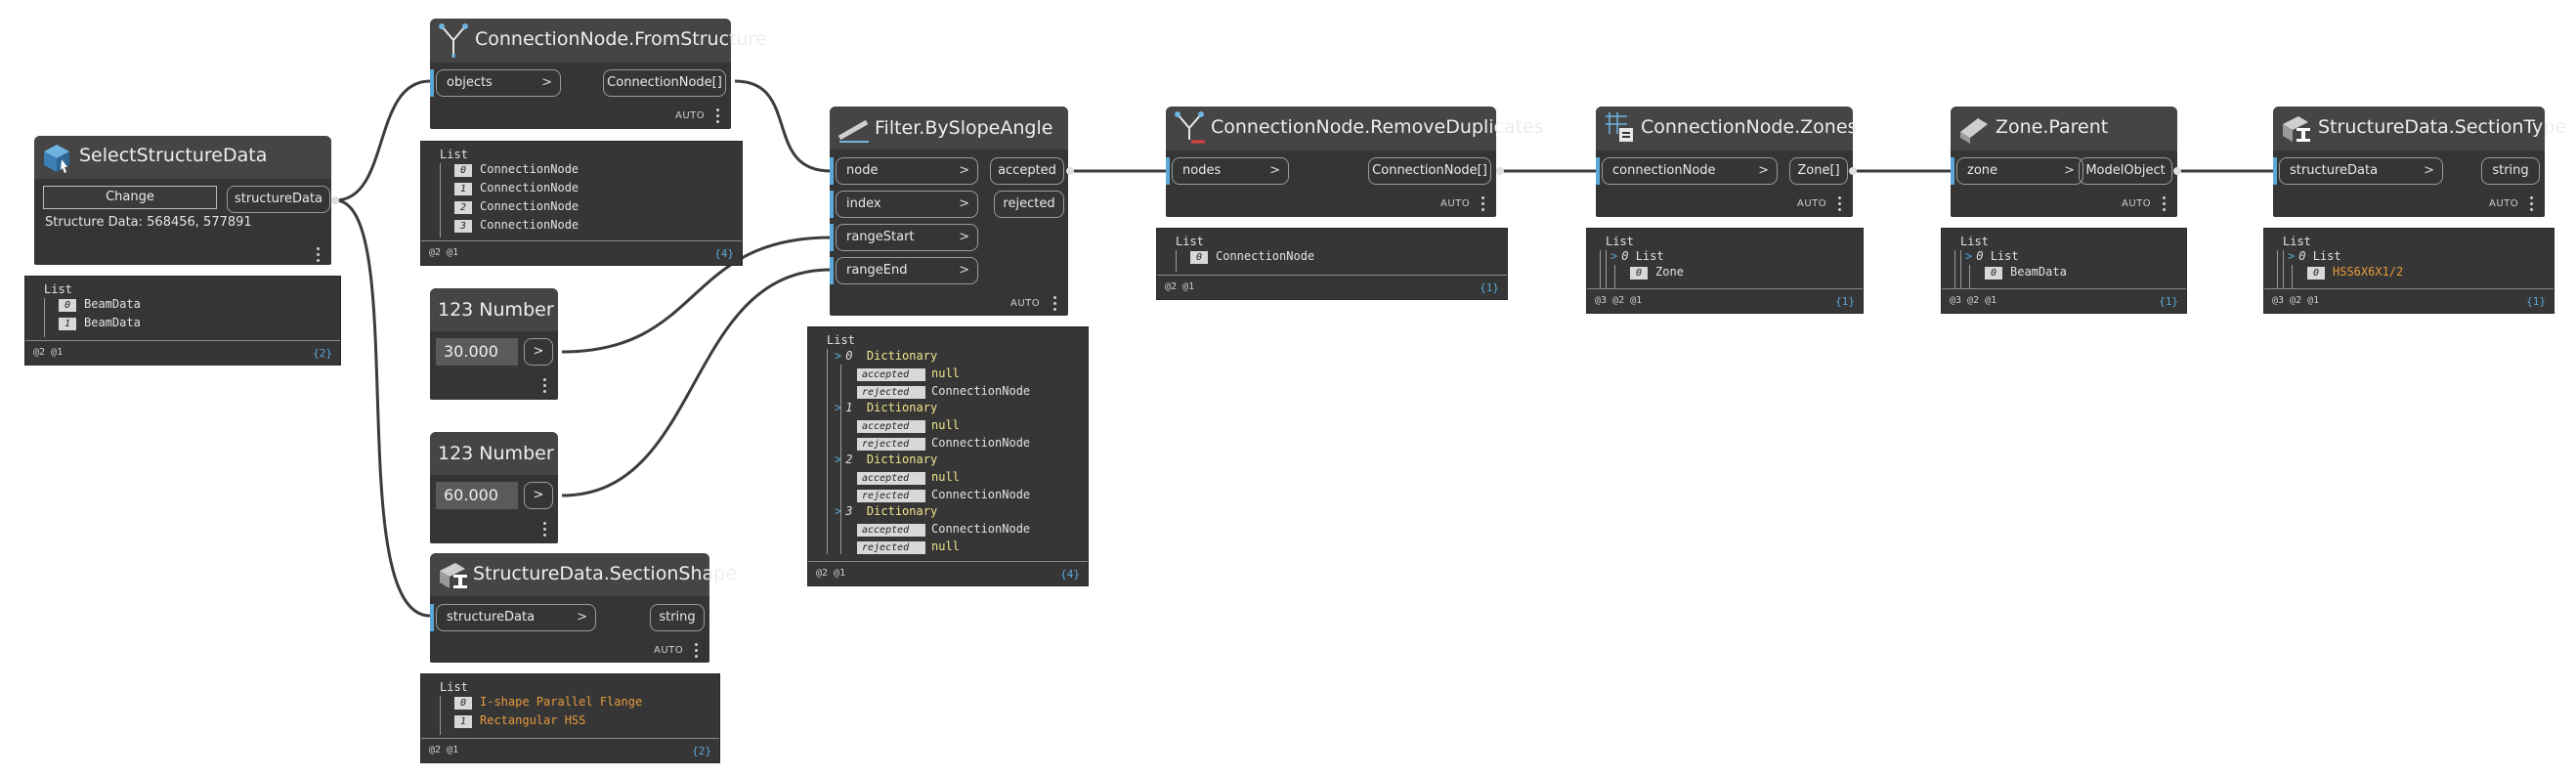 The height and width of the screenshot is (776, 2576). Describe the element at coordinates (1621, 130) in the screenshot. I see `zones-icon` at that location.